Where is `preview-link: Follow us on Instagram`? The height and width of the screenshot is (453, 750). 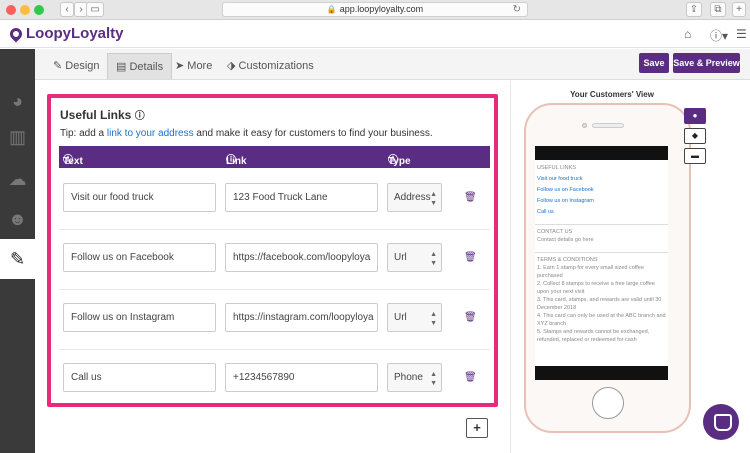
preview-link: Follow us on Instagram is located at coordinates (601, 201).